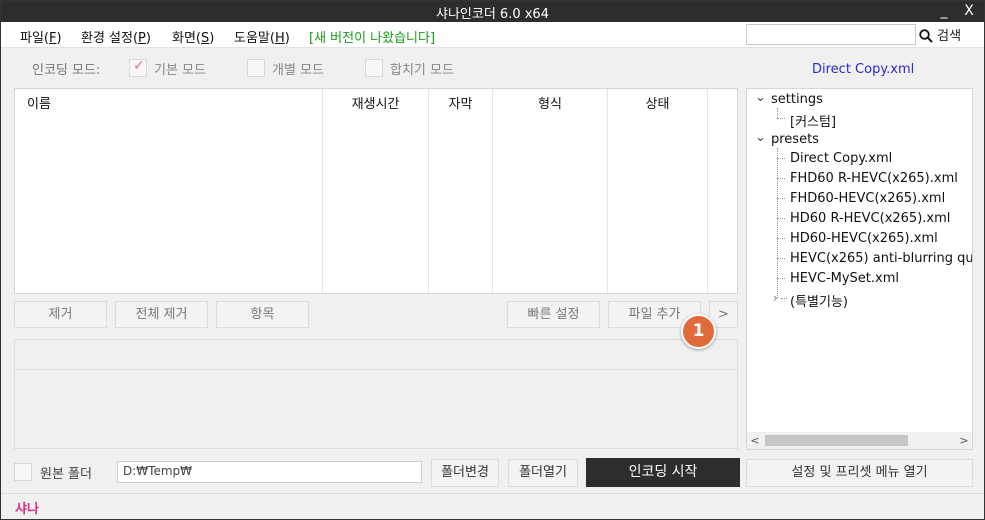  Describe the element at coordinates (944, 11) in the screenshot. I see `minimize-button: _` at that location.